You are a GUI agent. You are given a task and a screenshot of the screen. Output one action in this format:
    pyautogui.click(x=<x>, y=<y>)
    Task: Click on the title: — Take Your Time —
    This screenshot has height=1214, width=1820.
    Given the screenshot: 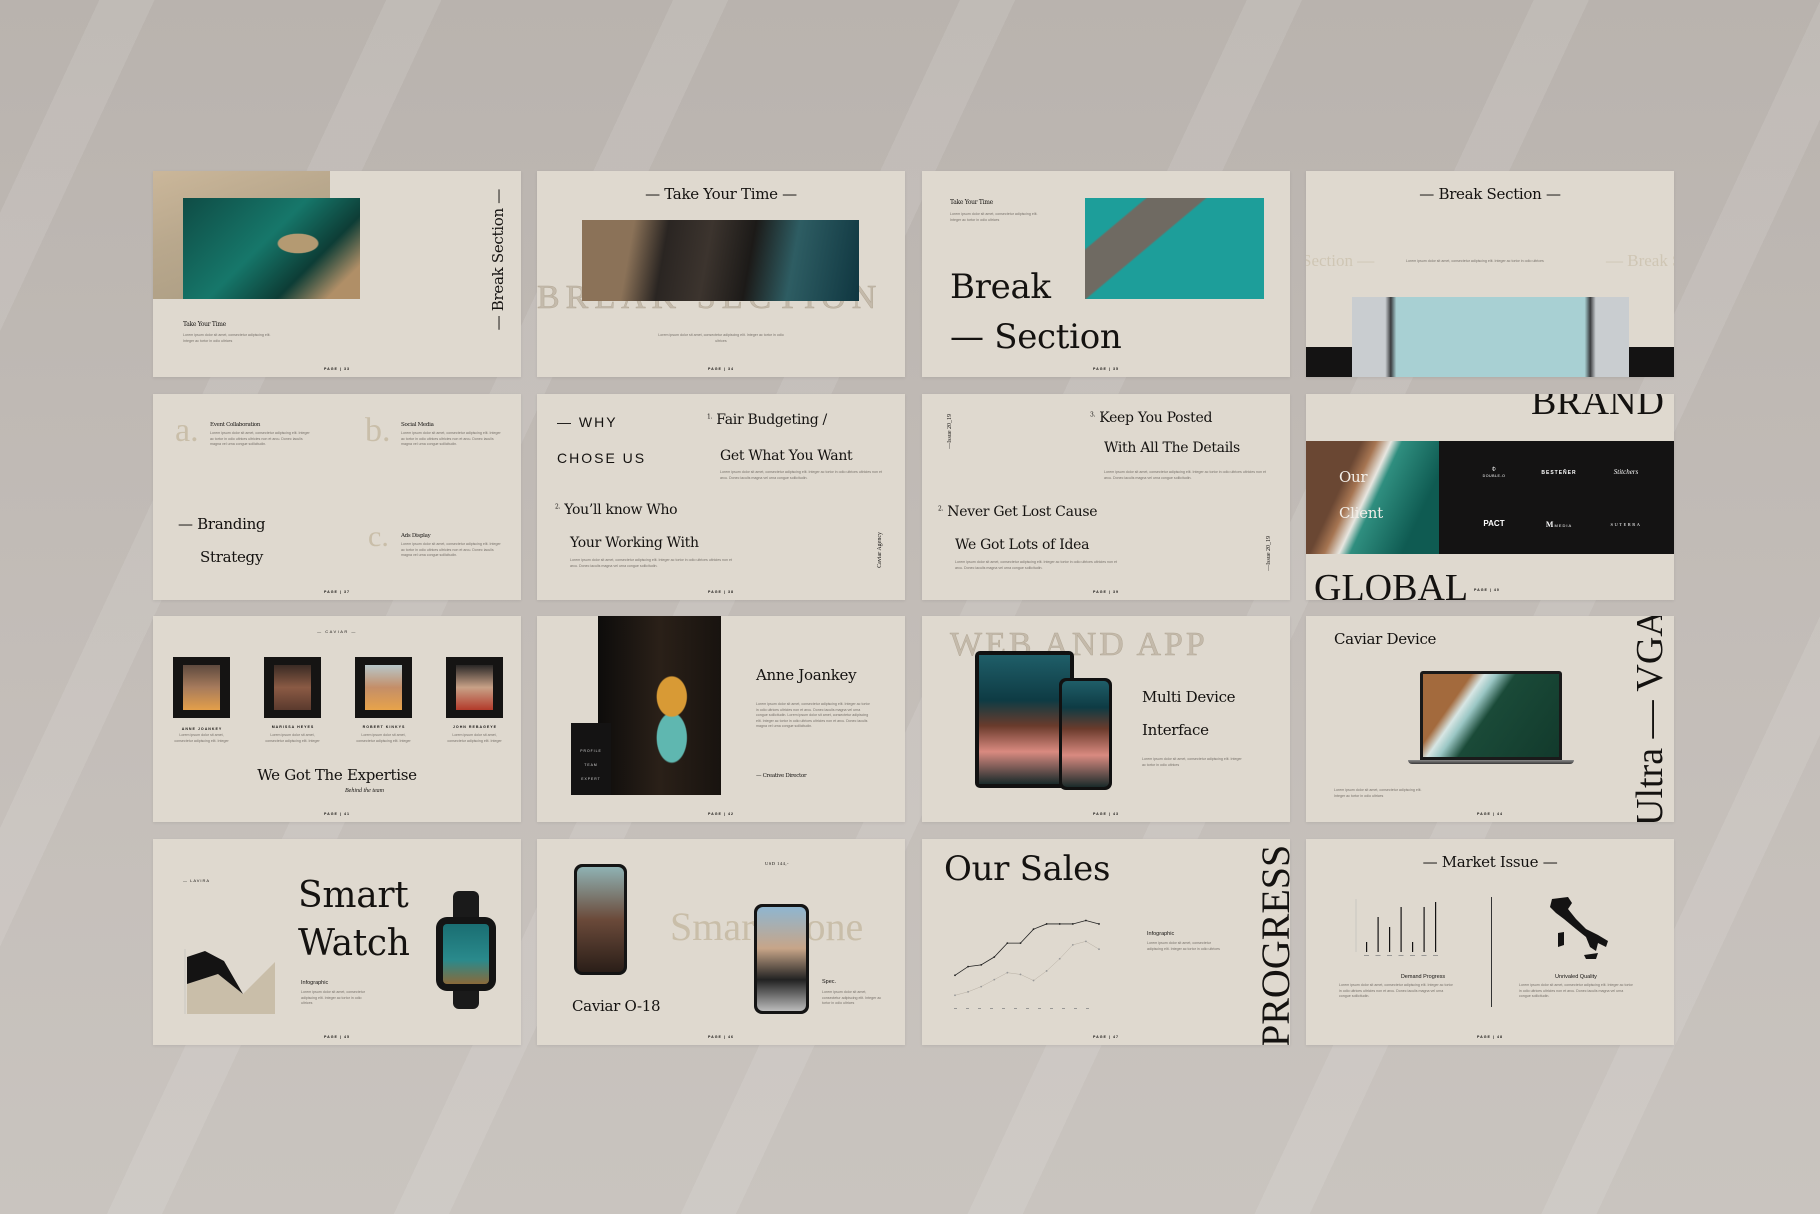 What is the action you would take?
    pyautogui.click(x=721, y=194)
    